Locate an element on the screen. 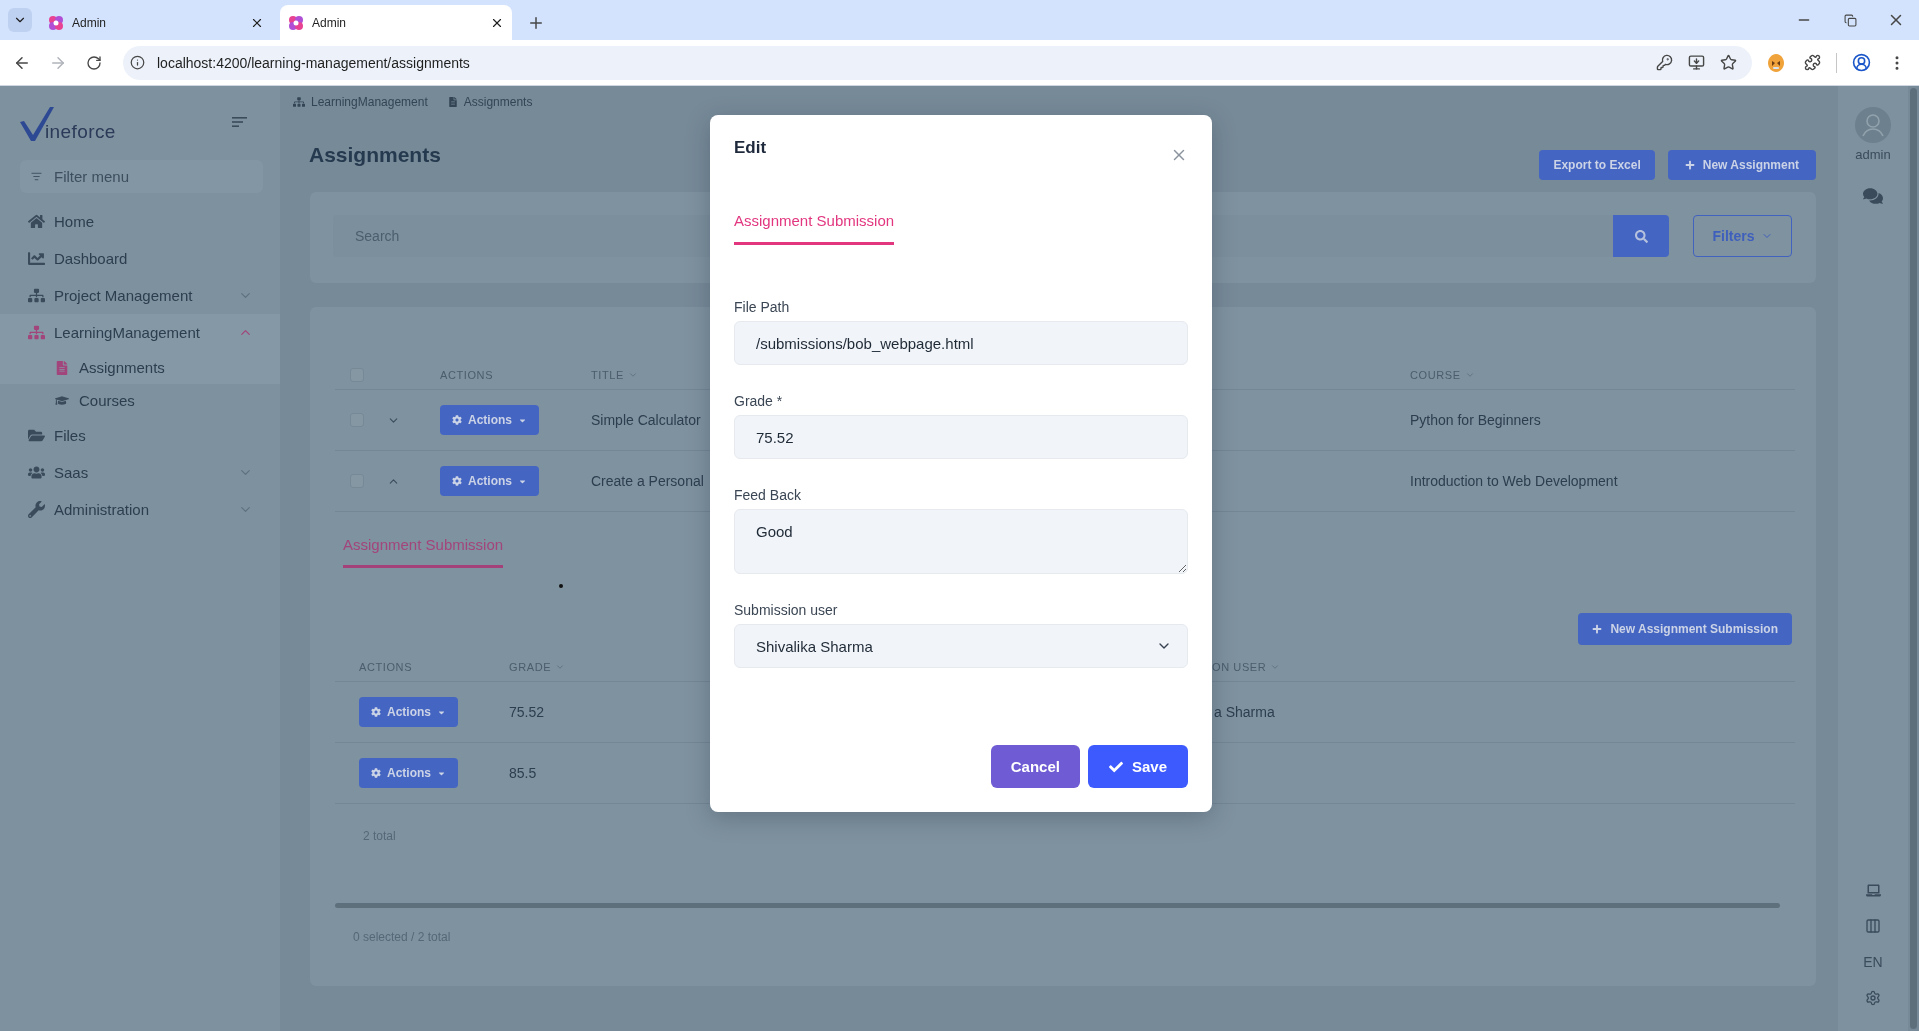  grade-text: 85.5 is located at coordinates (523, 773).